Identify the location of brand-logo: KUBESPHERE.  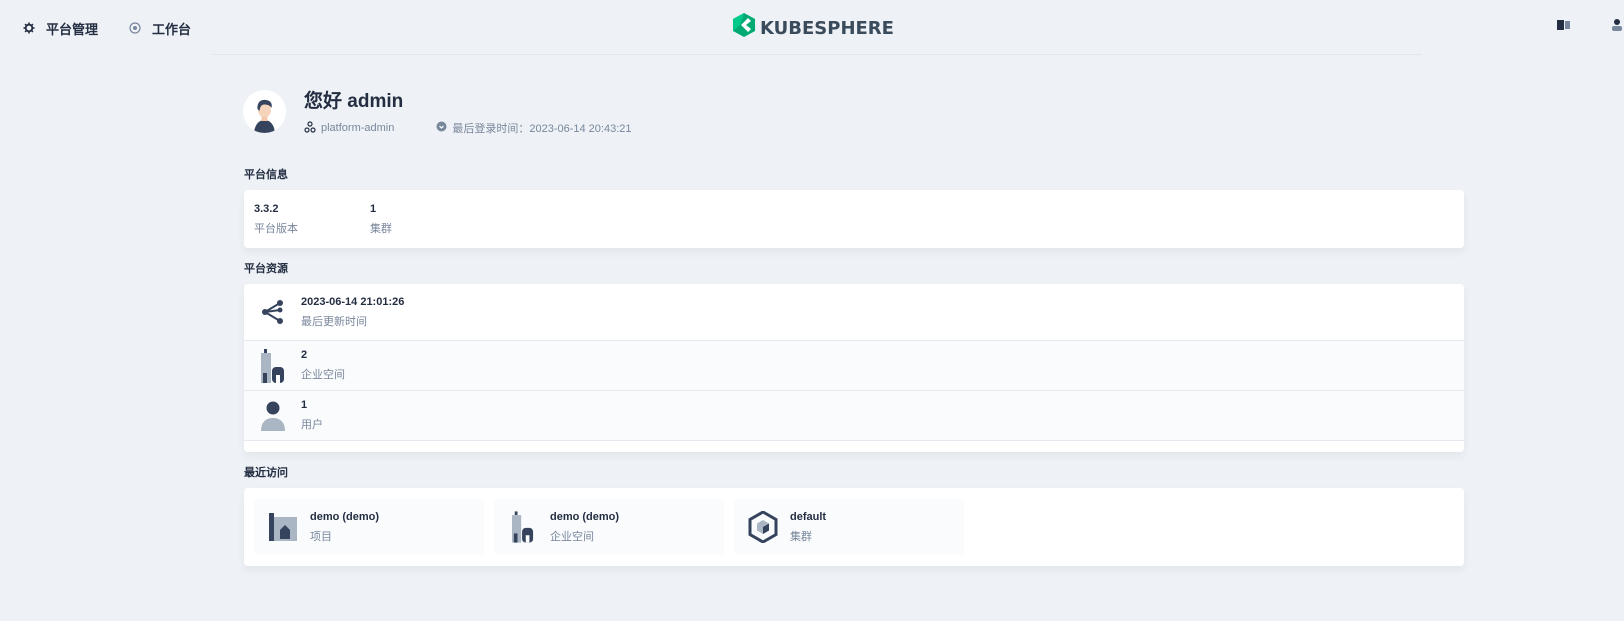
(813, 28).